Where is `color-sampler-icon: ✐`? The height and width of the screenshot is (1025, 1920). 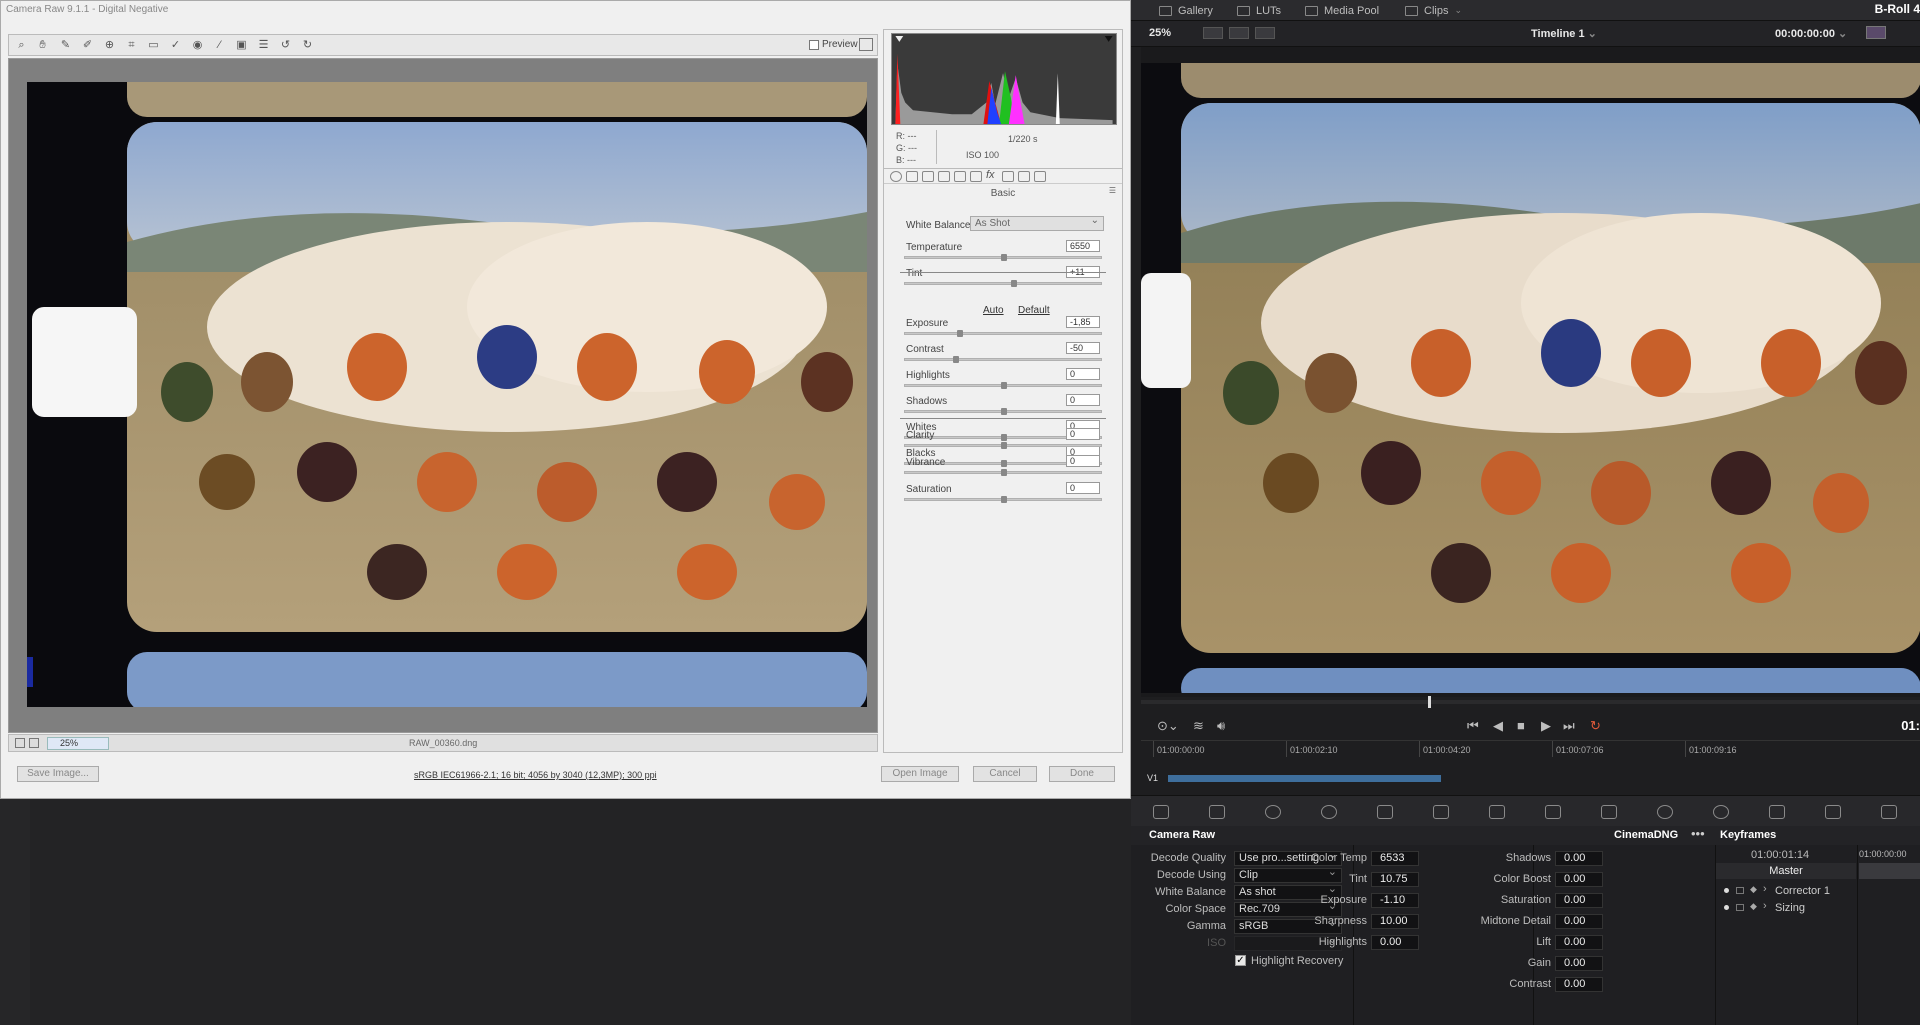
color-sampler-icon: ✐ is located at coordinates (87, 45).